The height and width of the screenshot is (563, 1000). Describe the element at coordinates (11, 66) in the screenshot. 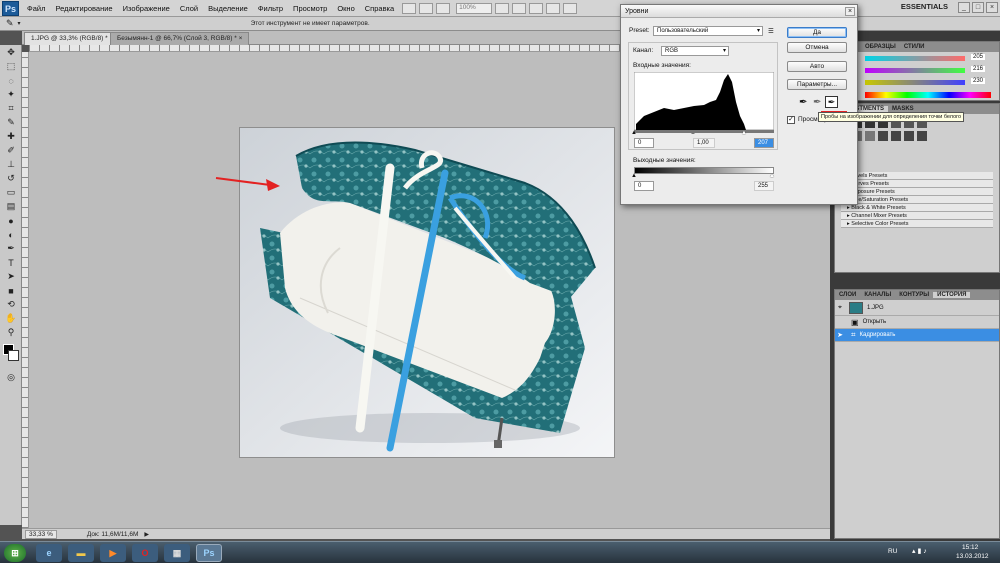

I see `marquee-tool-icon: ⬚` at that location.